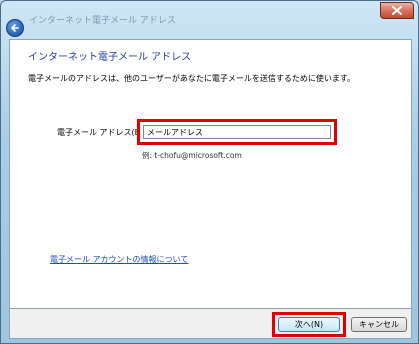 This screenshot has width=419, height=344. I want to click on email-input, so click(237, 132).